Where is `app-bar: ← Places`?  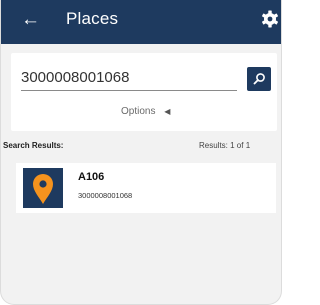
app-bar: ← Places is located at coordinates (141, 22).